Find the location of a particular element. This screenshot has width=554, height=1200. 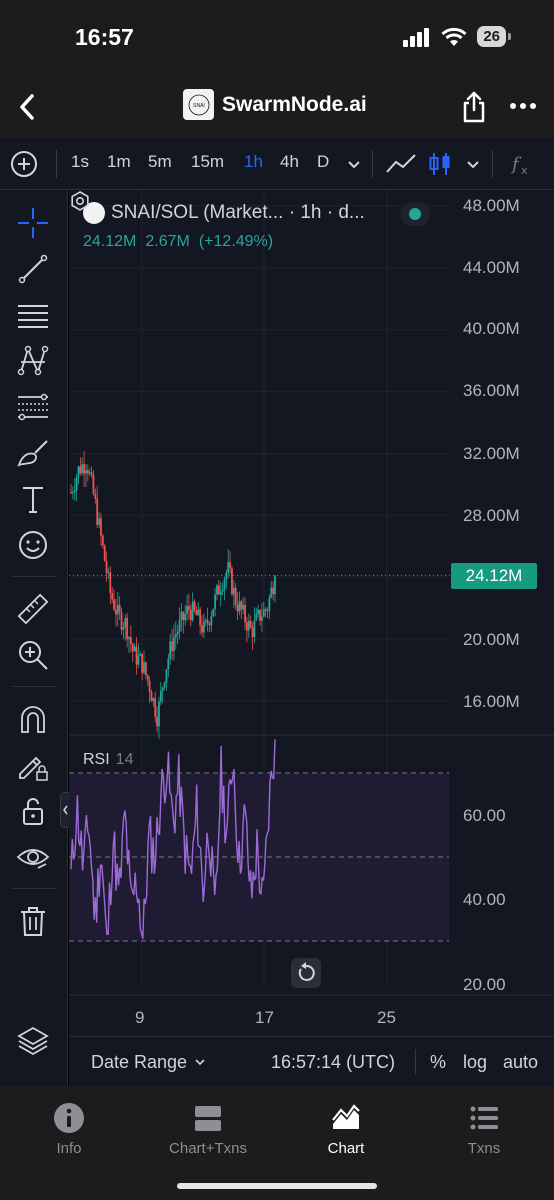

home-indicator is located at coordinates (277, 1186).